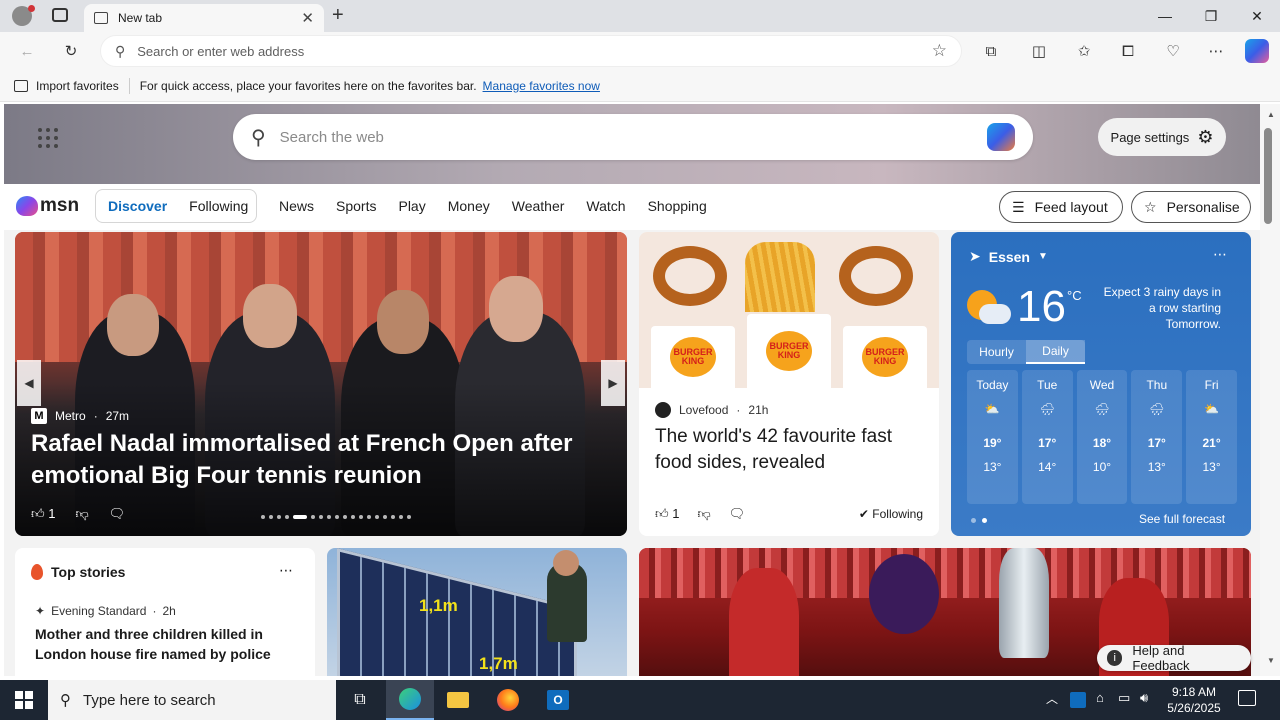 The width and height of the screenshot is (1280, 720). I want to click on forecast-day: Wed 🌧︎ 18° 10°, so click(1102, 437).